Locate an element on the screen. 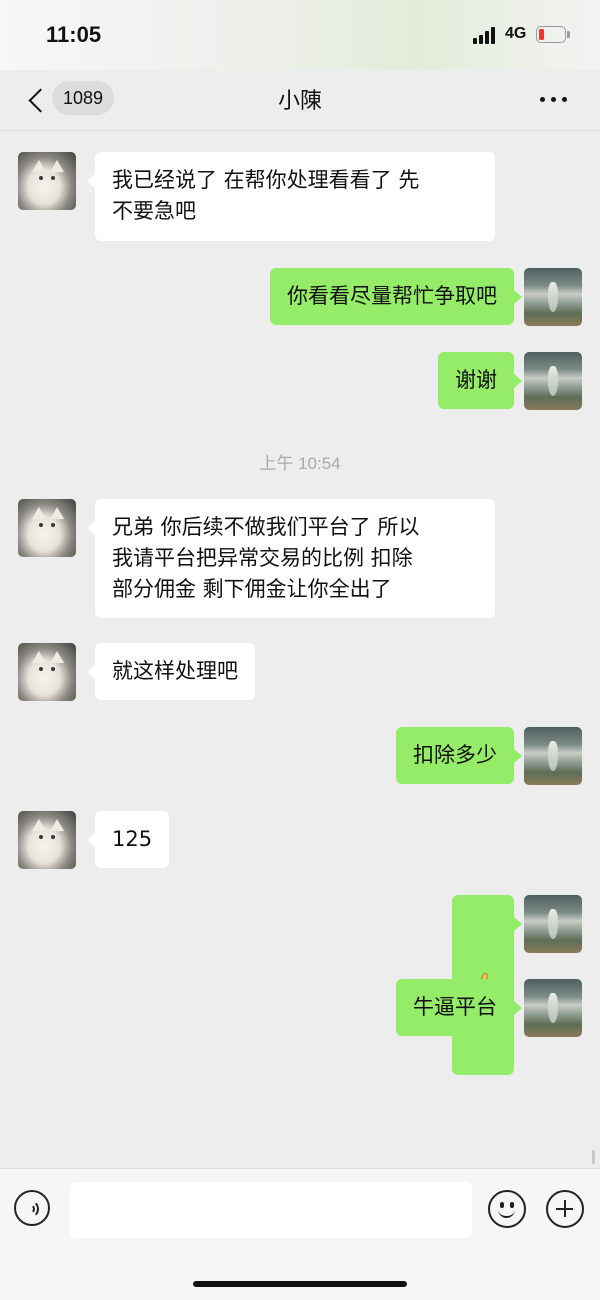  home-indicator is located at coordinates (300, 1284).